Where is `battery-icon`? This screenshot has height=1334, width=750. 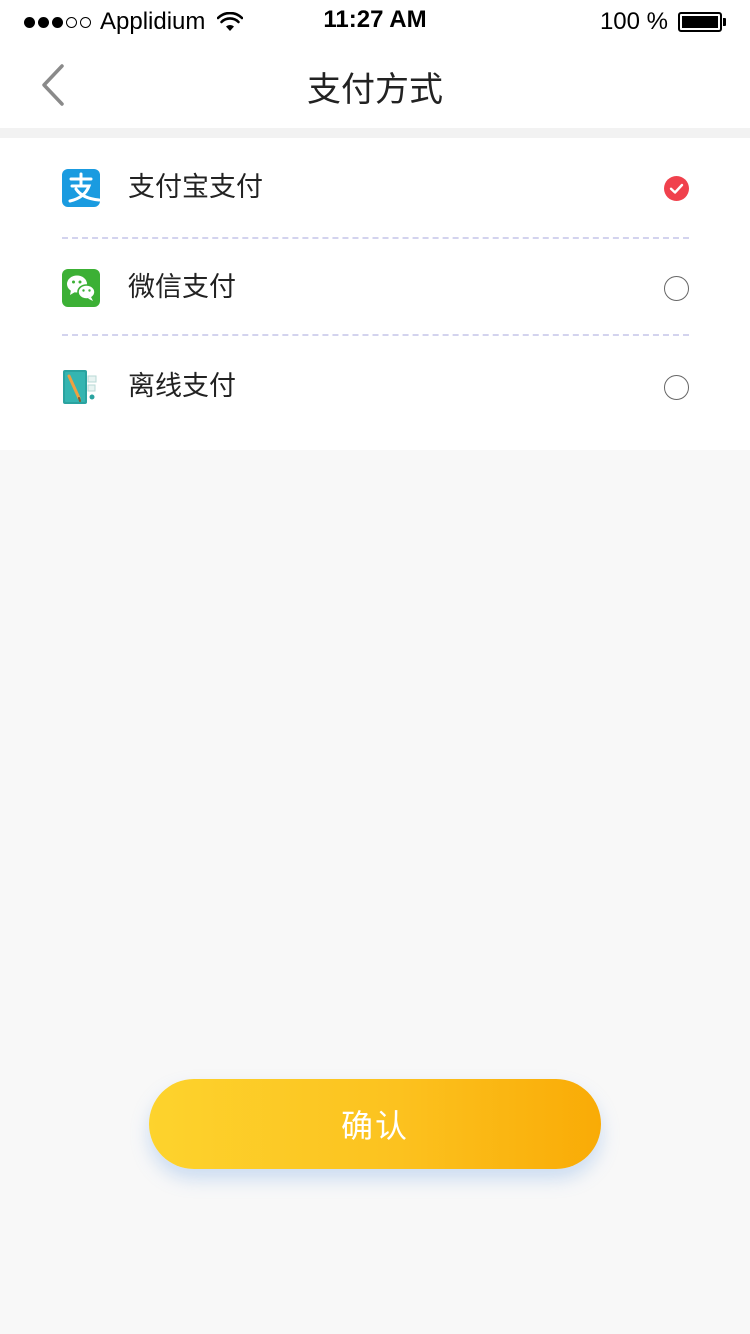
battery-icon is located at coordinates (700, 22).